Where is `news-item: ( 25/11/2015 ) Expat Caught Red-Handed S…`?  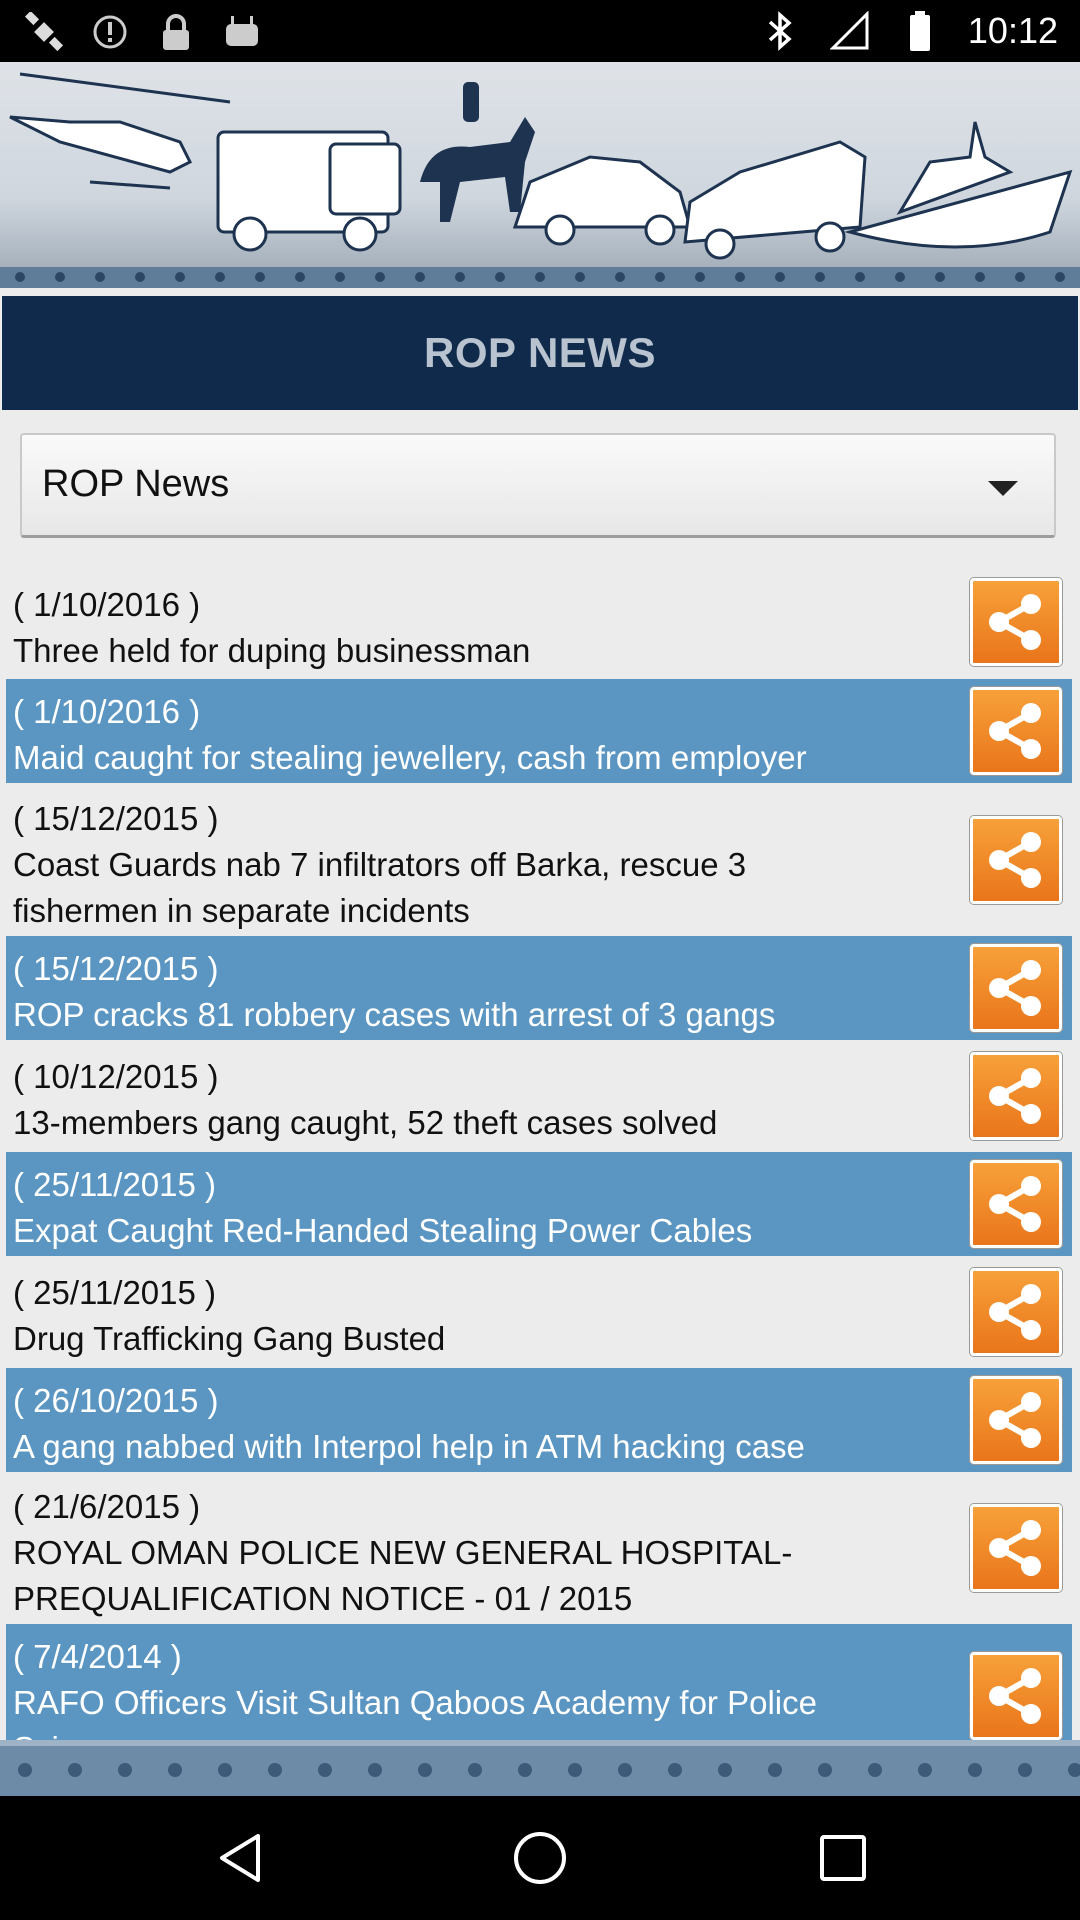
news-item: ( 25/11/2015 ) Expat Caught Red-Handed S… is located at coordinates (539, 1204).